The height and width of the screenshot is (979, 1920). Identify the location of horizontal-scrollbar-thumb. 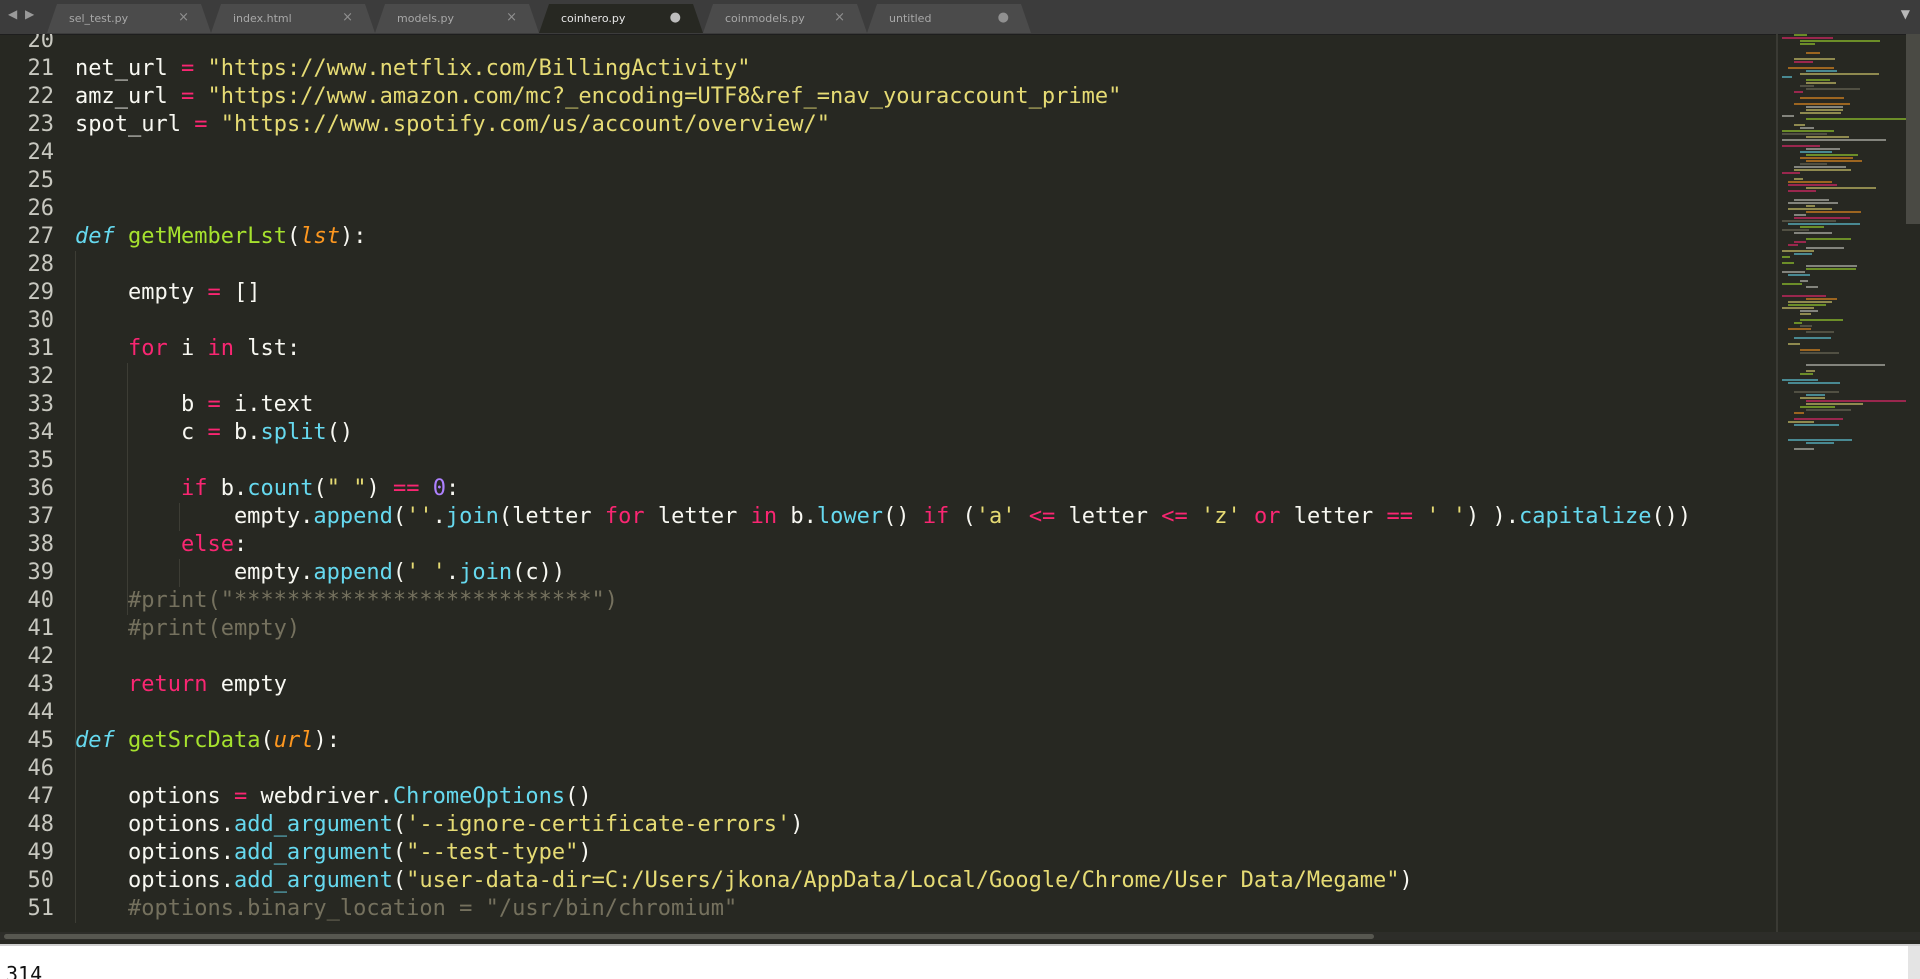
(689, 936).